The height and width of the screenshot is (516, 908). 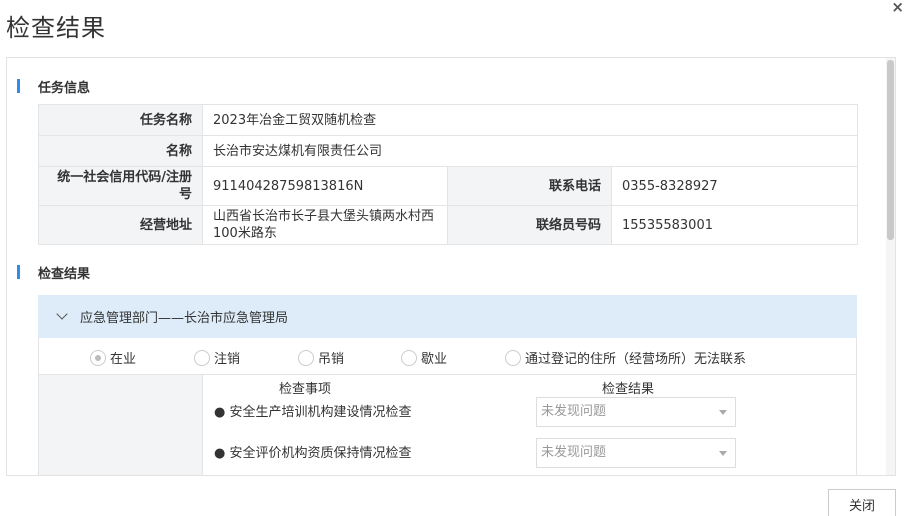 What do you see at coordinates (313, 412) in the screenshot?
I see `inspection-item-name: ● 安全生产培训机构建设情况检查` at bounding box center [313, 412].